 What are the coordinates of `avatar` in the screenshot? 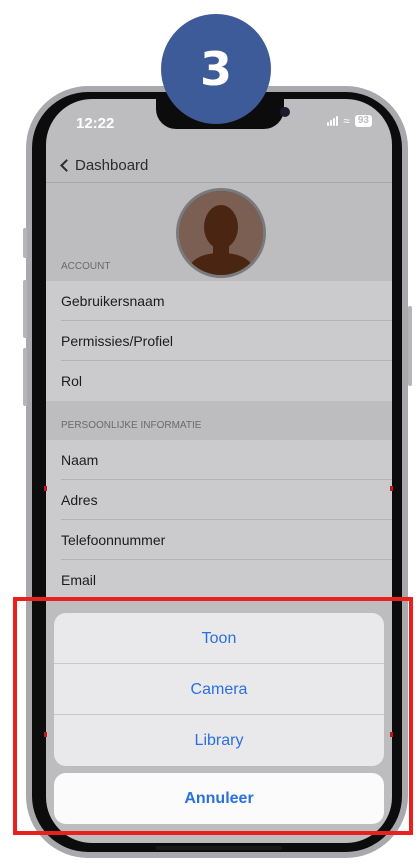 It's located at (221, 233).